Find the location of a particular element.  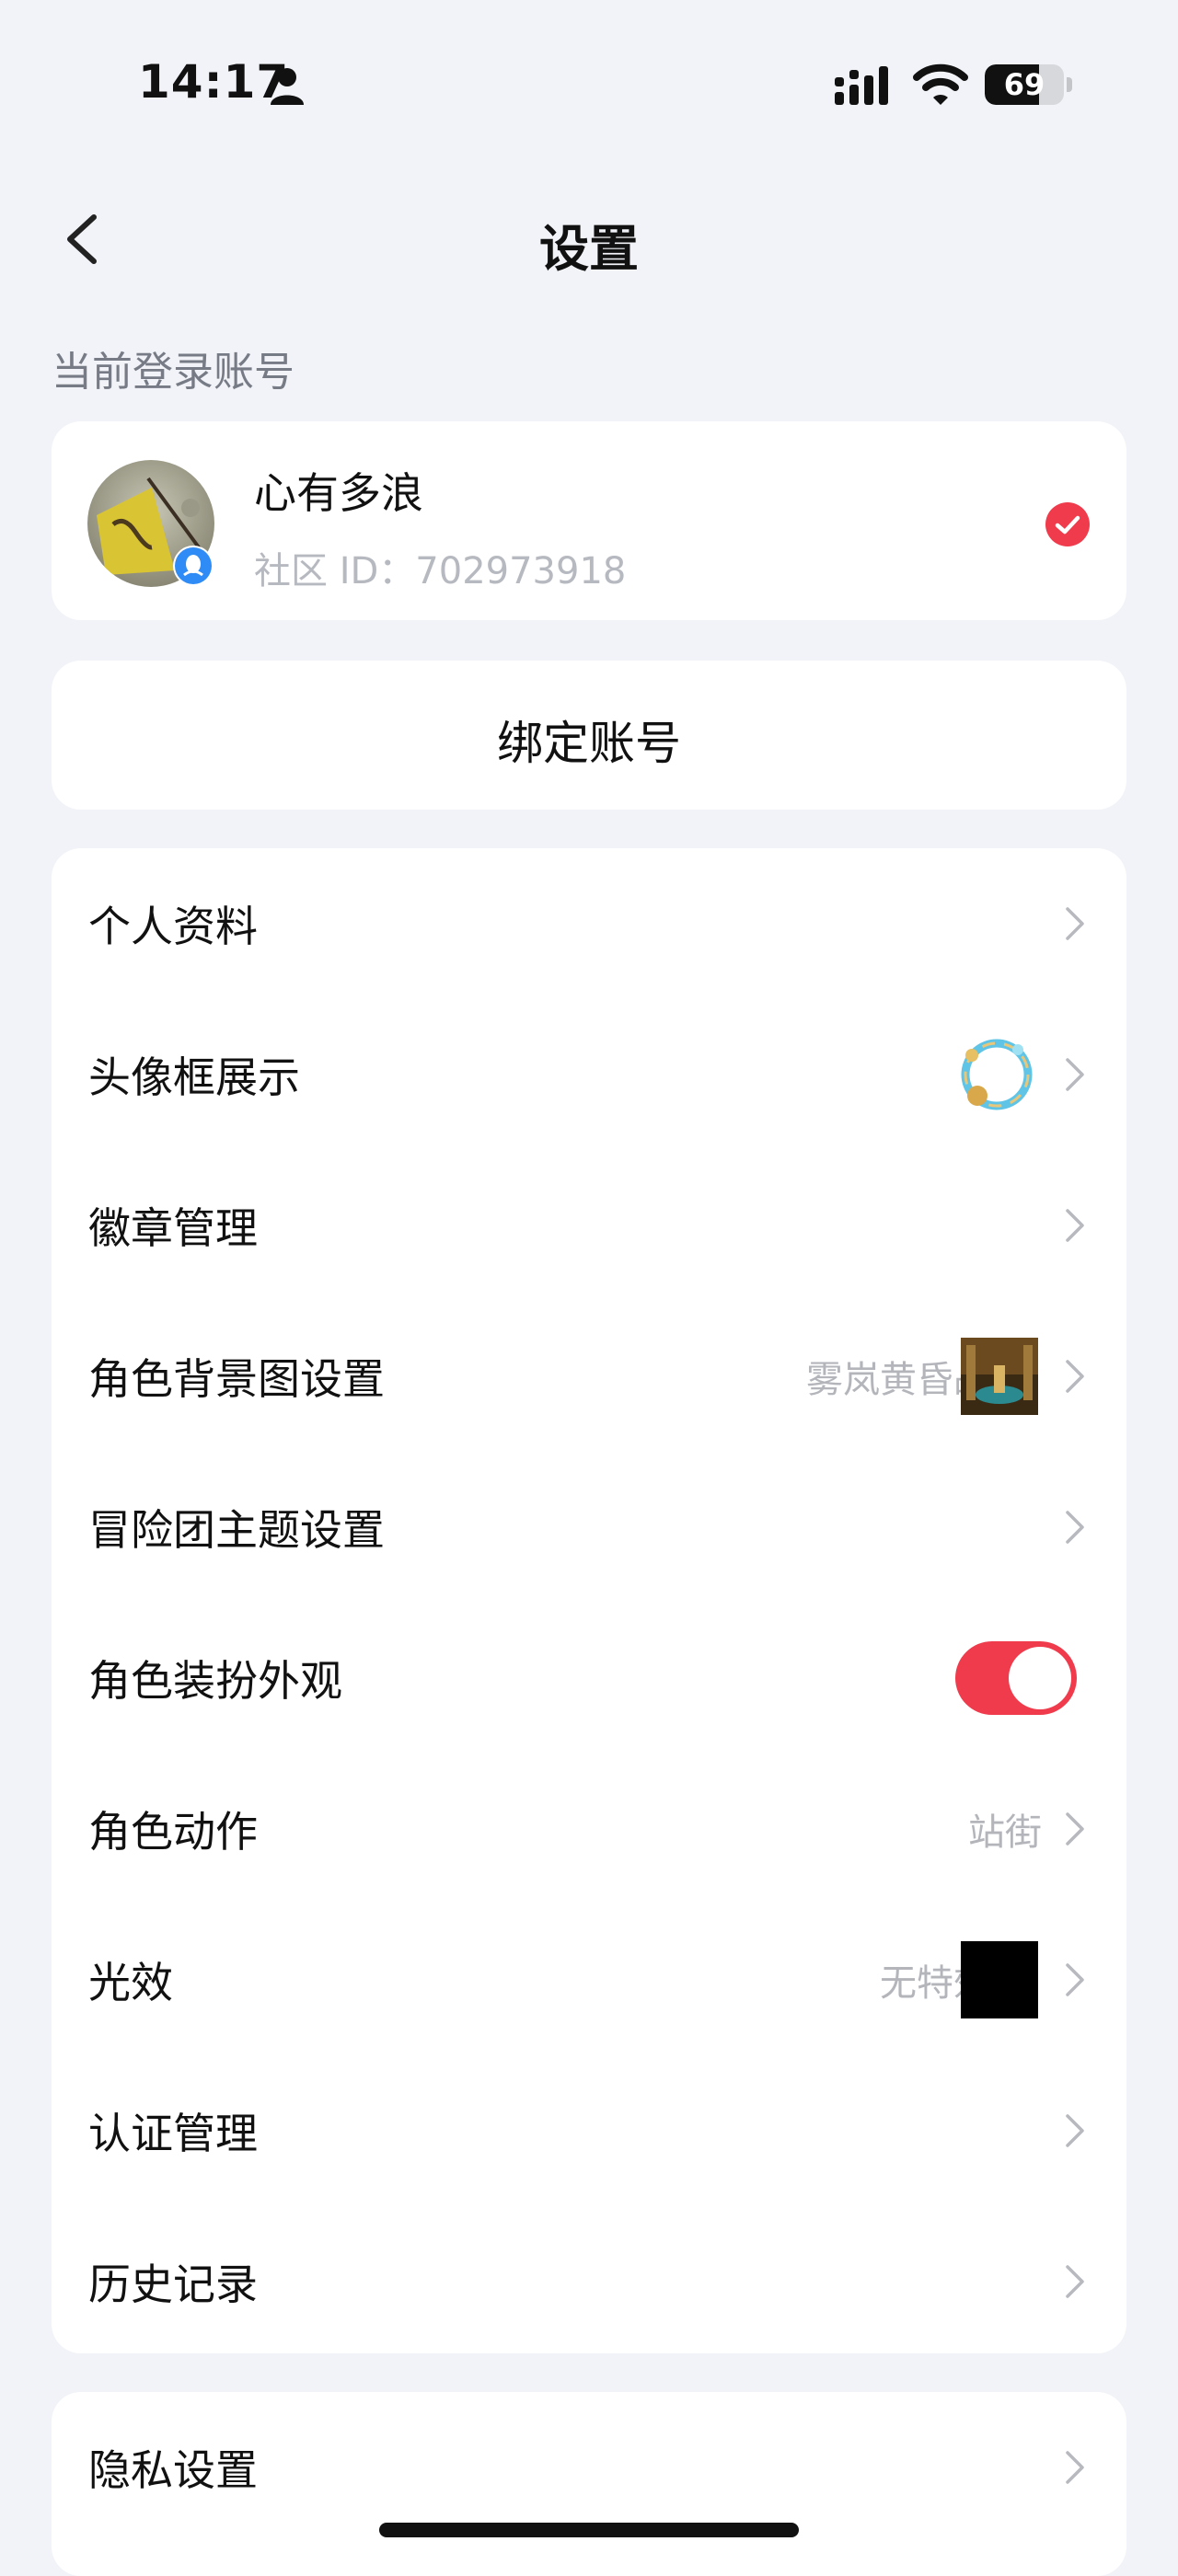

role-action-value: 站街 is located at coordinates (1005, 1832).